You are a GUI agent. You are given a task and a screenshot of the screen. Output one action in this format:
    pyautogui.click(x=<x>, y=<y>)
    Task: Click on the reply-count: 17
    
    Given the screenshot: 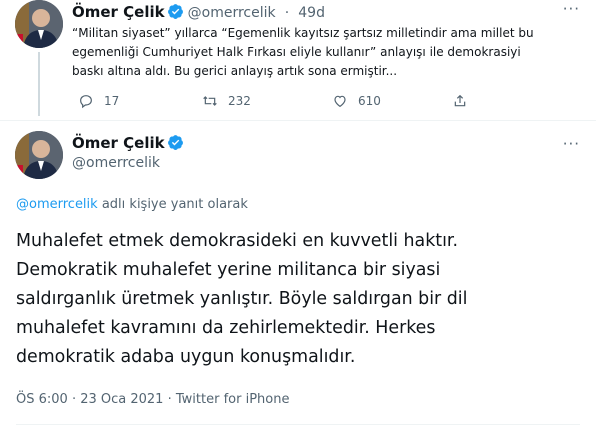 What is the action you would take?
    pyautogui.click(x=112, y=101)
    